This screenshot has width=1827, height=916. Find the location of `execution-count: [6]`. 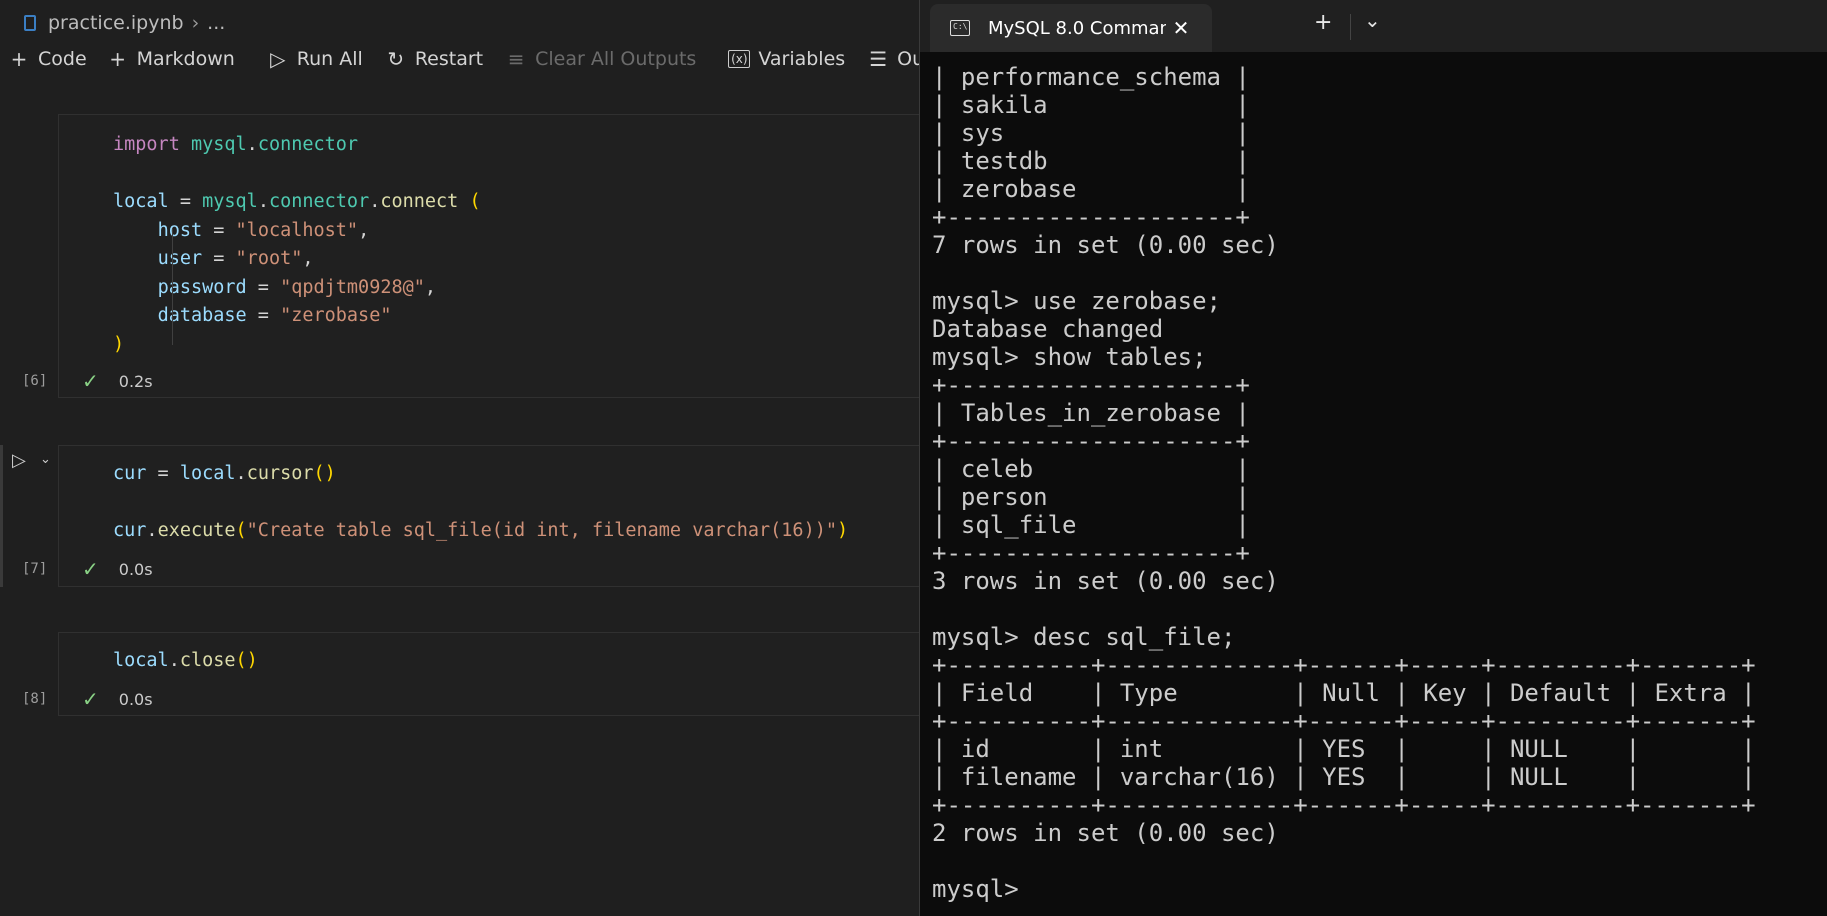

execution-count: [6] is located at coordinates (35, 381).